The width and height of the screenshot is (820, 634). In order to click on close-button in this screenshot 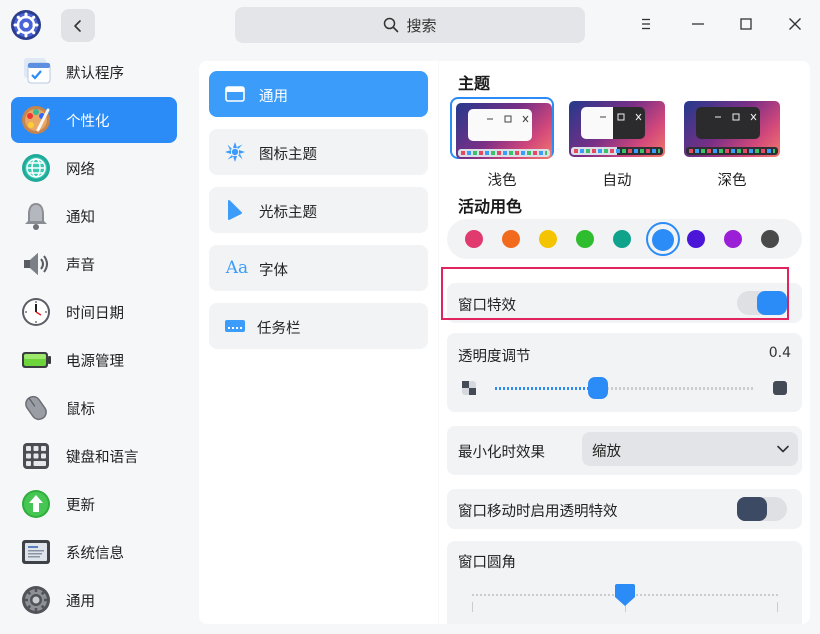, I will do `click(795, 24)`.